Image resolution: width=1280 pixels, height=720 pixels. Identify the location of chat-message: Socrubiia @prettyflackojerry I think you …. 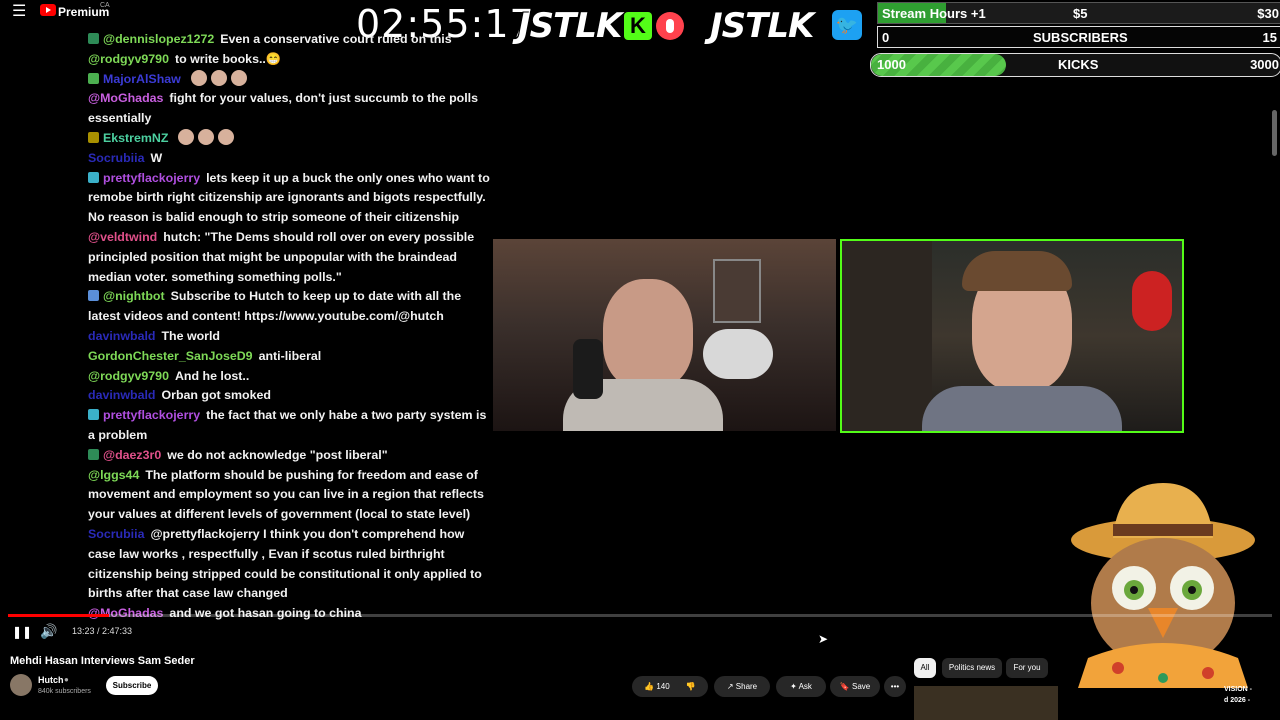
(289, 564).